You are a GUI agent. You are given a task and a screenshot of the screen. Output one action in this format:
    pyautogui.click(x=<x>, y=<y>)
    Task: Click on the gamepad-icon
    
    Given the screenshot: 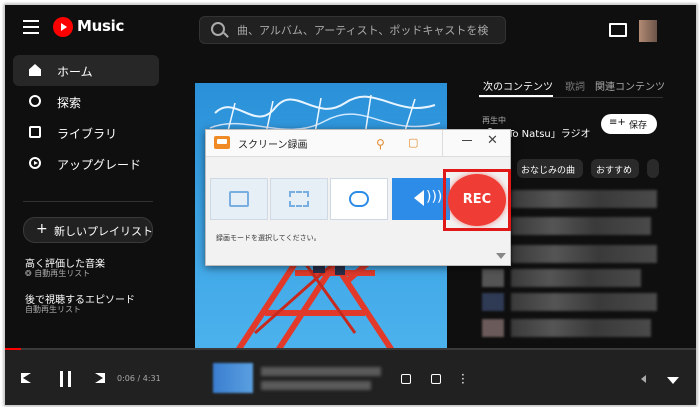 What is the action you would take?
    pyautogui.click(x=359, y=199)
    